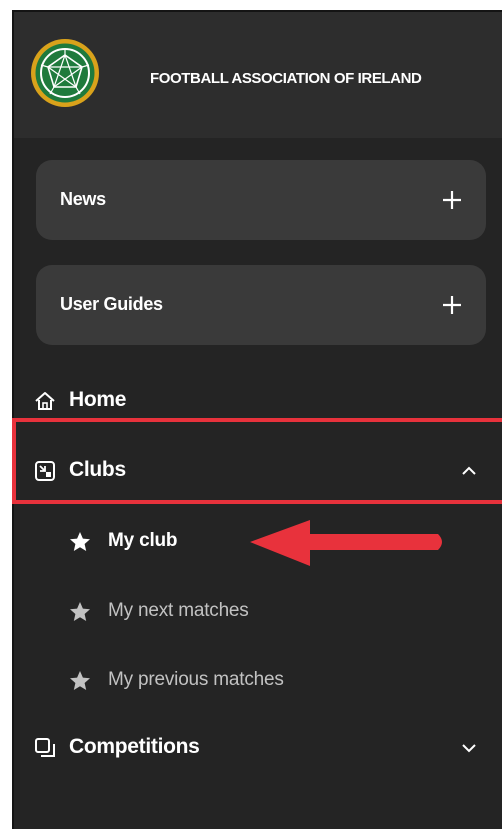 The image size is (502, 829). Describe the element at coordinates (143, 540) in the screenshot. I see `my-club-label: My club` at that location.